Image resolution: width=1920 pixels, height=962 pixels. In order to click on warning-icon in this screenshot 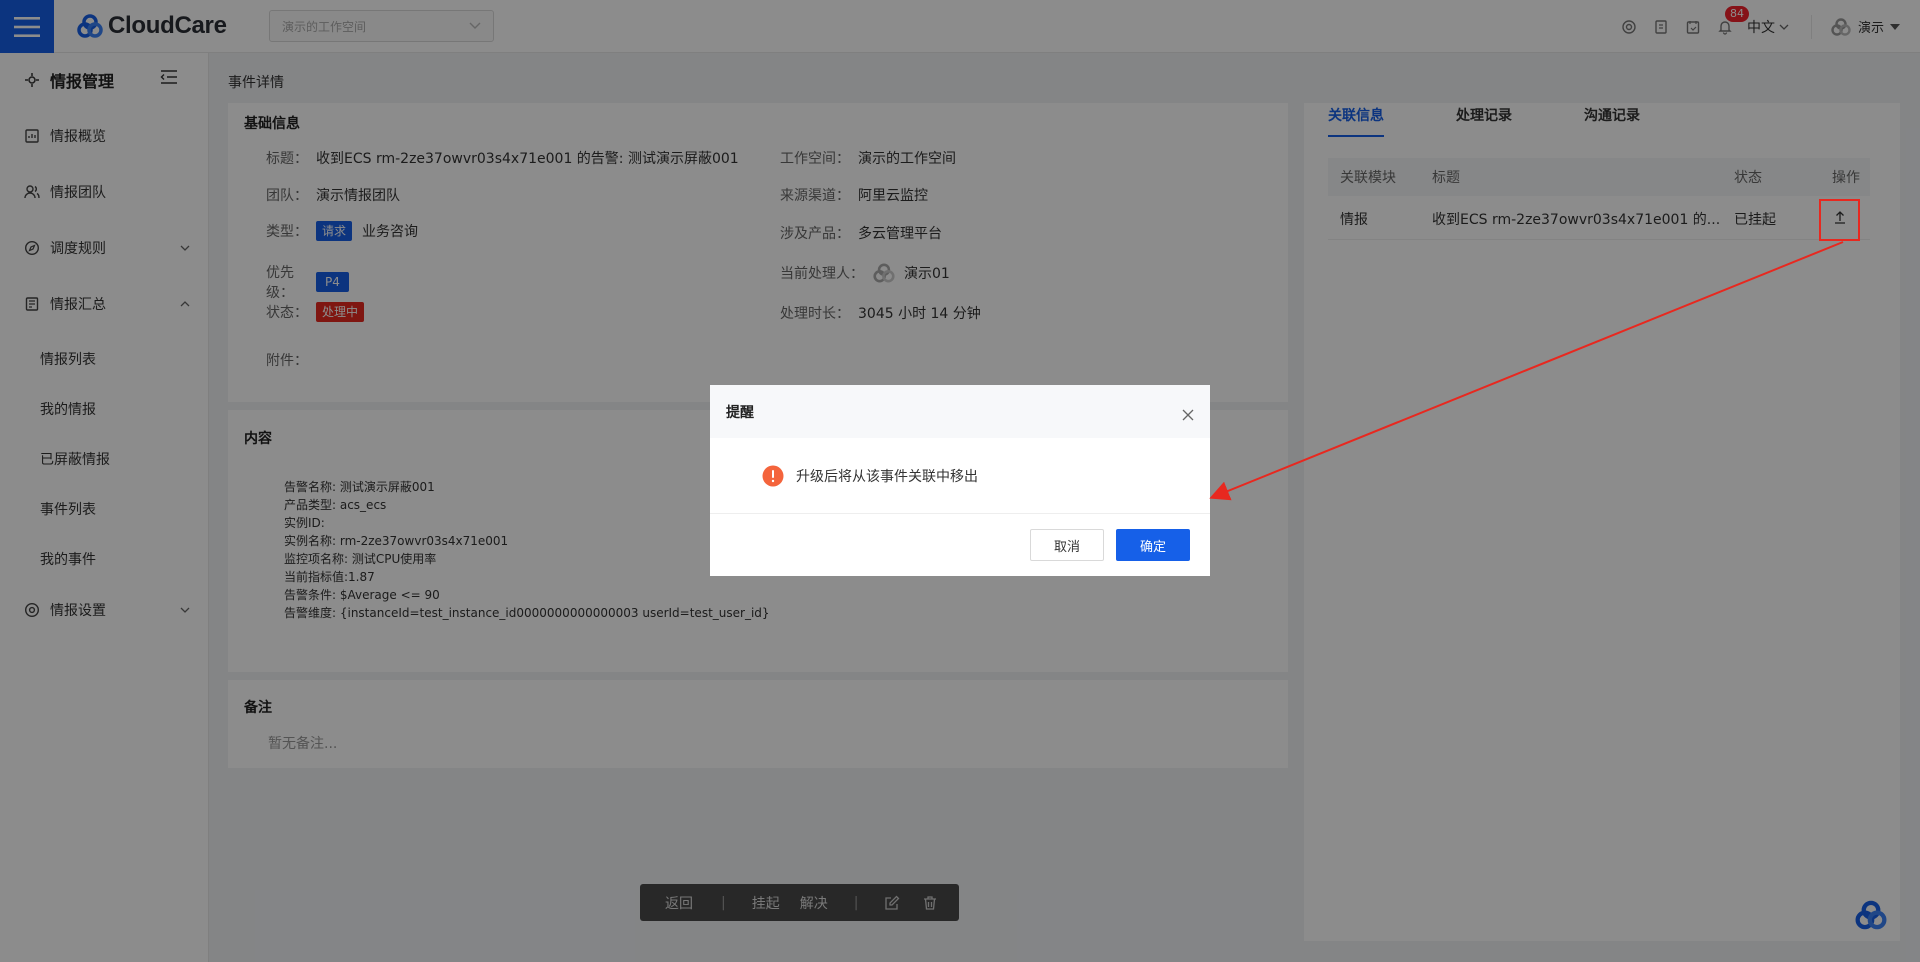, I will do `click(773, 476)`.